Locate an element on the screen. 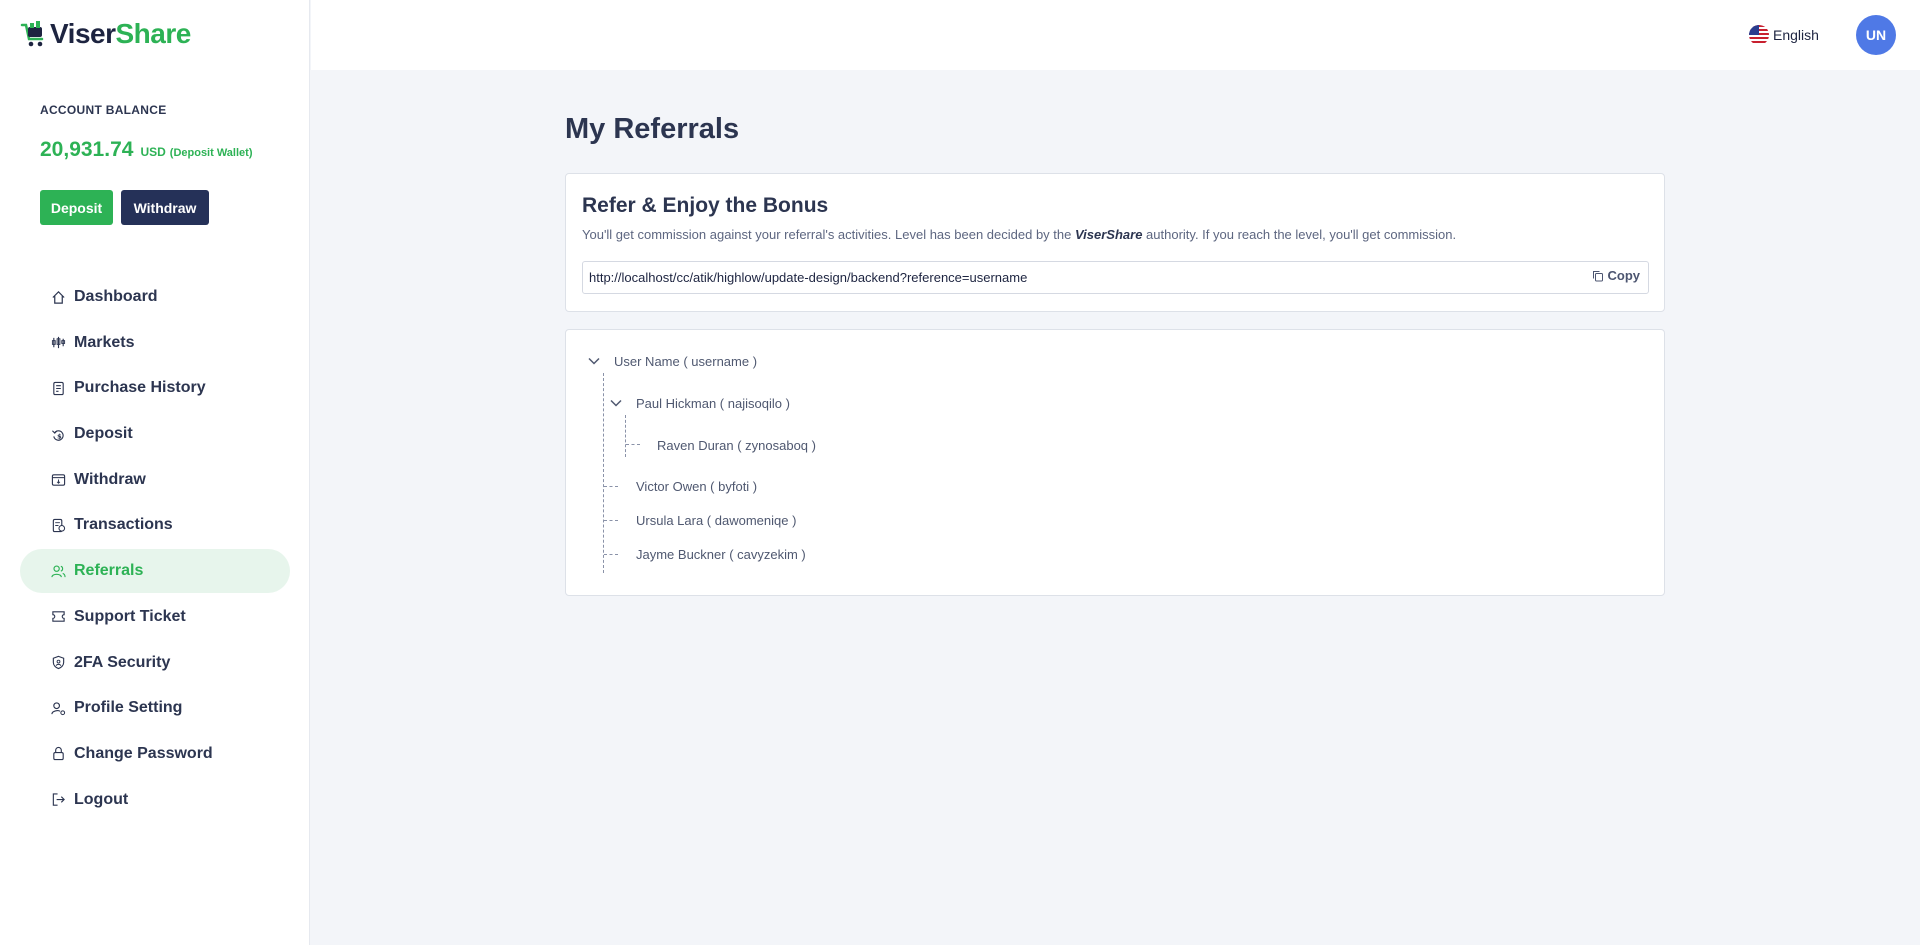  language-selector: English is located at coordinates (1784, 35).